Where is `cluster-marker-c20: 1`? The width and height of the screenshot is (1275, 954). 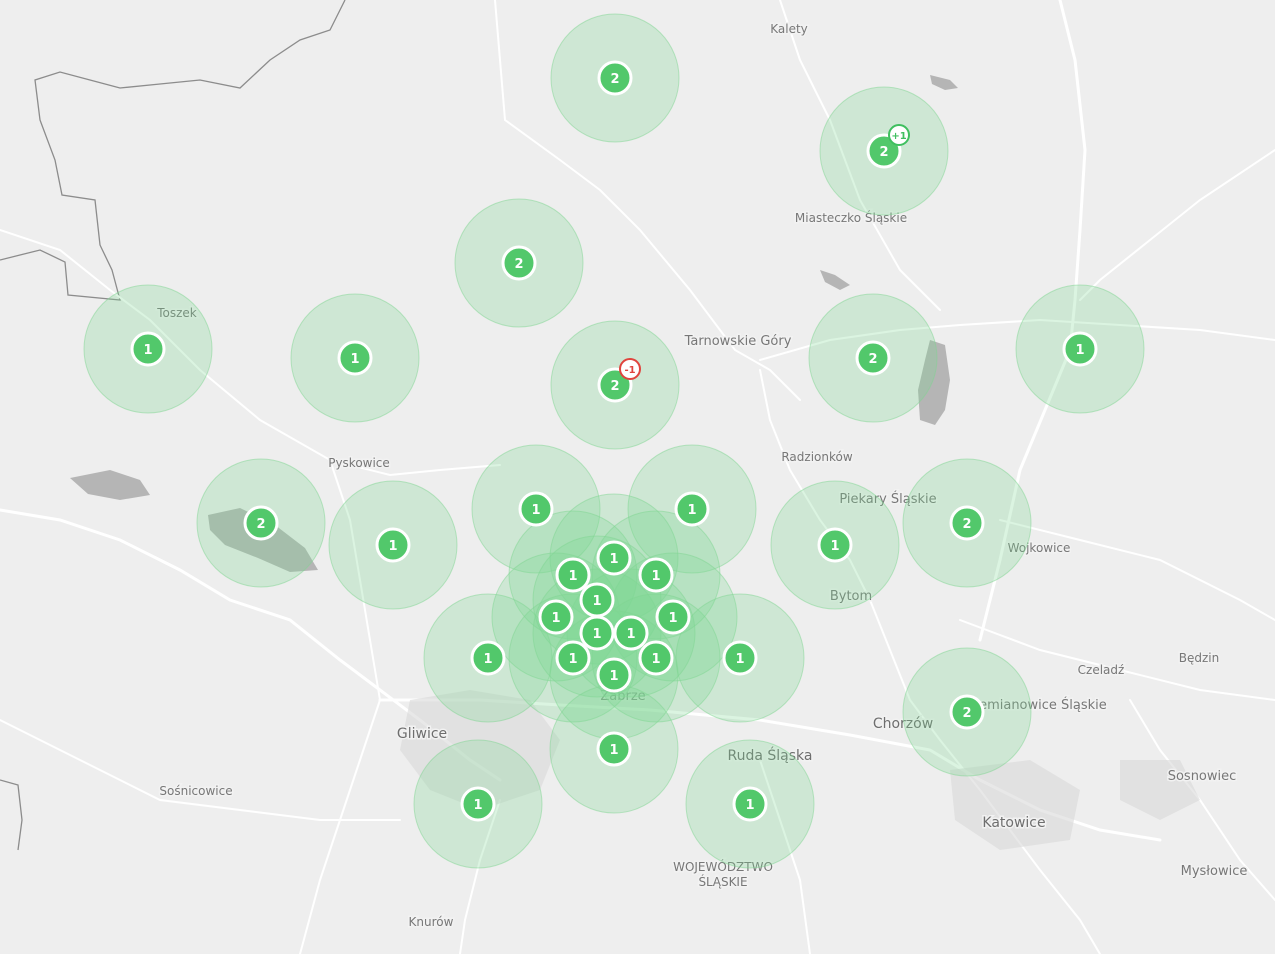
cluster-marker-c20: 1 is located at coordinates (673, 617).